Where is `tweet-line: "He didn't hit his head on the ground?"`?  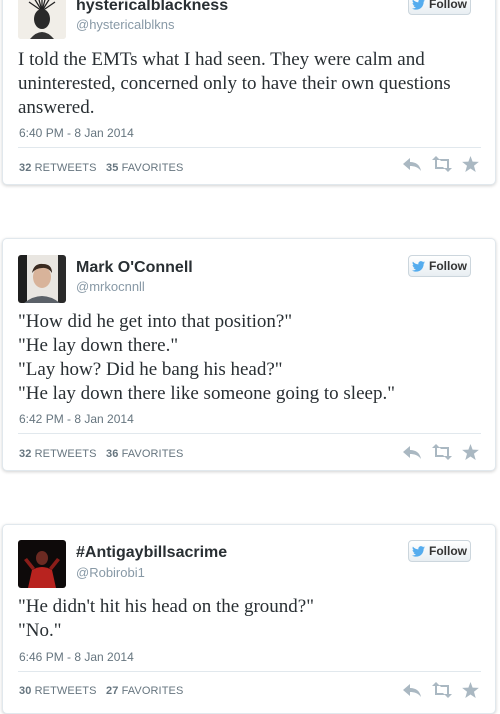 tweet-line: "He didn't hit his head on the ground?" is located at coordinates (166, 606).